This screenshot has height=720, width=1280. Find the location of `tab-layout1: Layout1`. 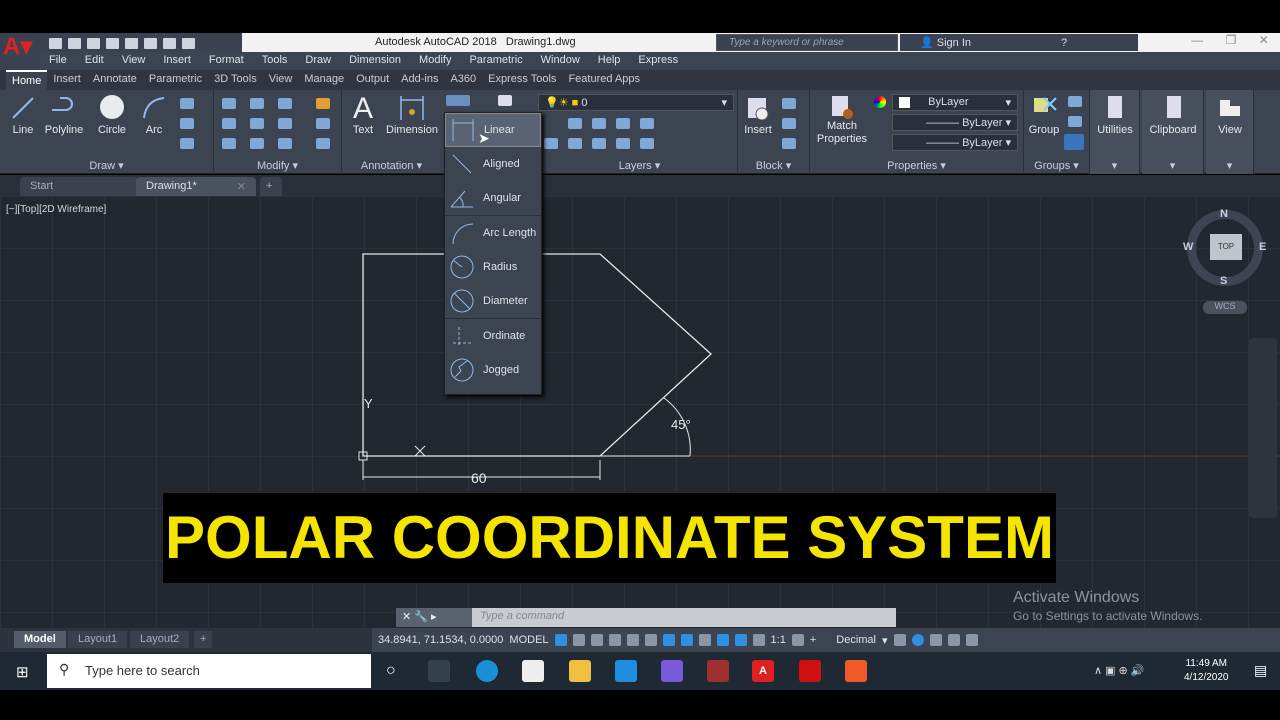

tab-layout1: Layout1 is located at coordinates (98, 639).